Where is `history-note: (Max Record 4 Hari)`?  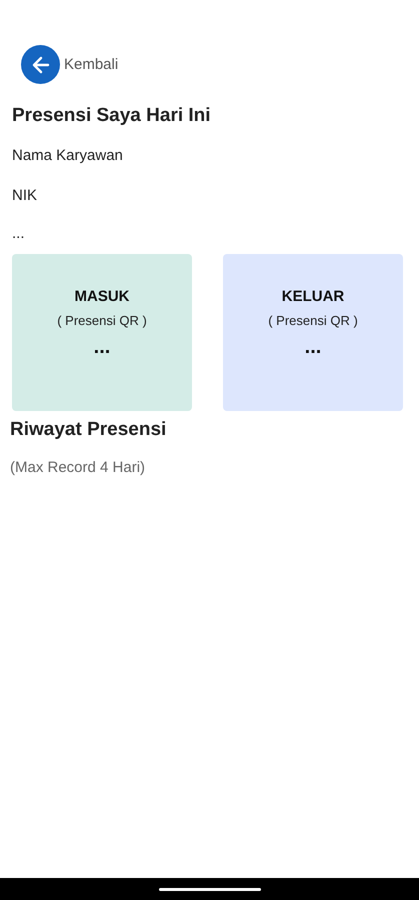
history-note: (Max Record 4 Hari) is located at coordinates (78, 467).